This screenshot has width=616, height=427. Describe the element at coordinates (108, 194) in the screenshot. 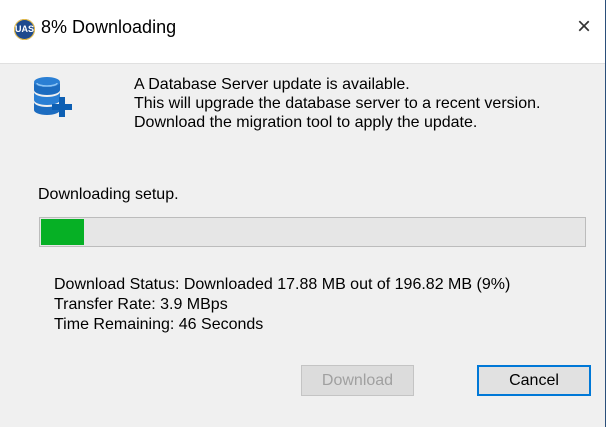

I see `progress-label: Downloading setup.` at that location.